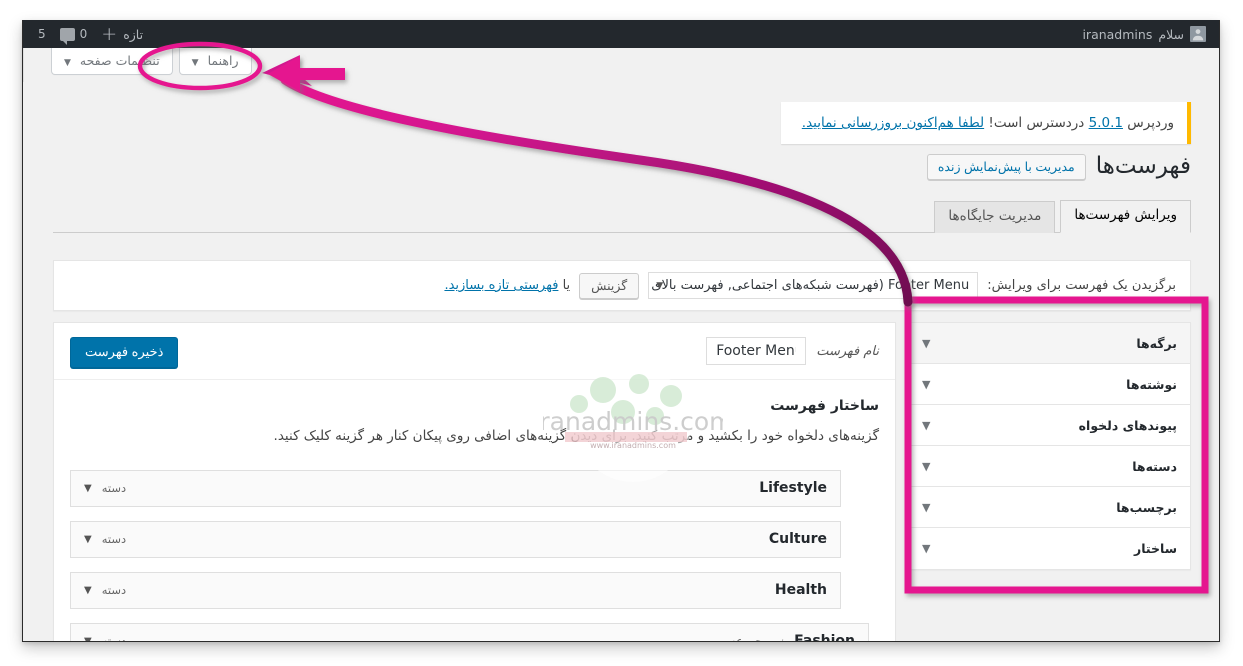  Describe the element at coordinates (1143, 166) in the screenshot. I see `page-title: فهرست‌ها` at that location.